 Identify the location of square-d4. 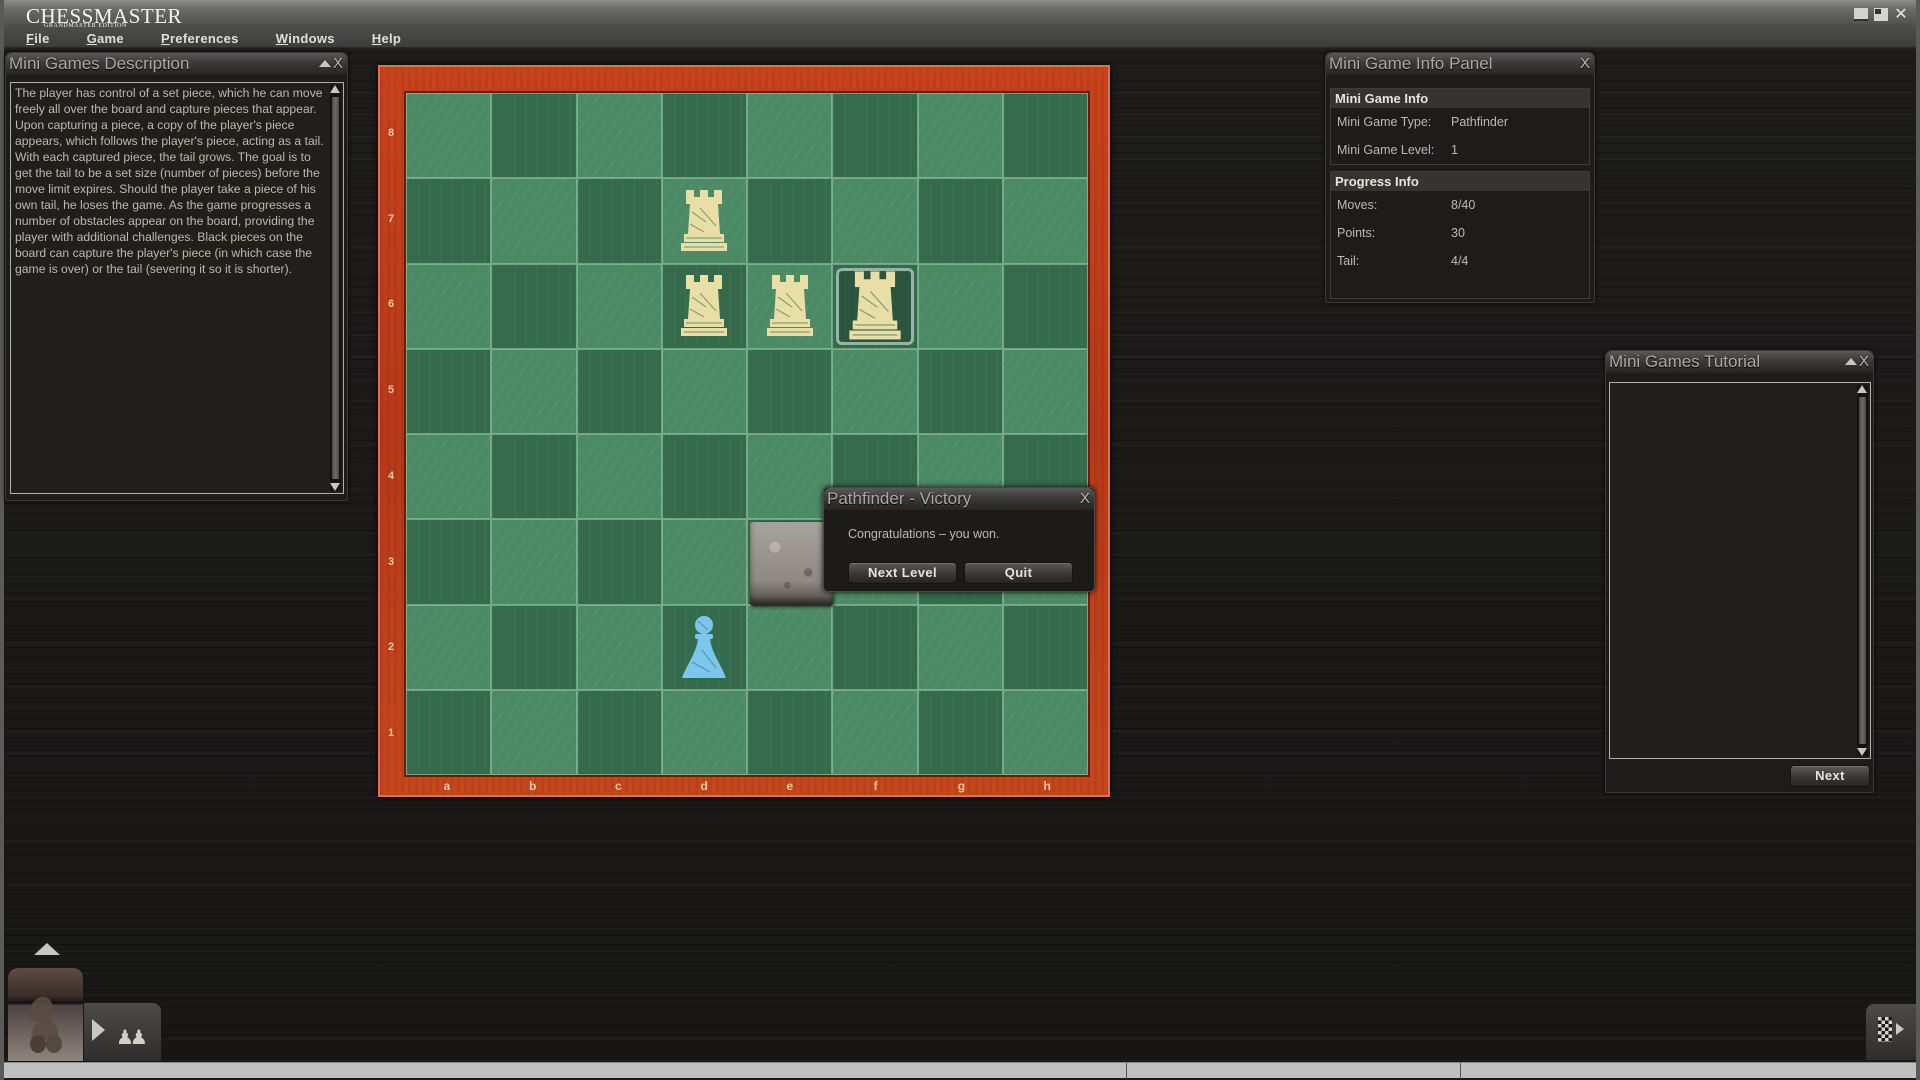
(704, 477).